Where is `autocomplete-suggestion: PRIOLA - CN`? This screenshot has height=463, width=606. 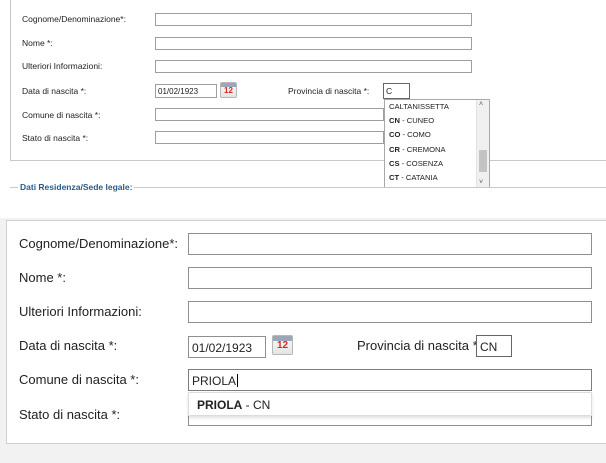 autocomplete-suggestion: PRIOLA - CN is located at coordinates (390, 404).